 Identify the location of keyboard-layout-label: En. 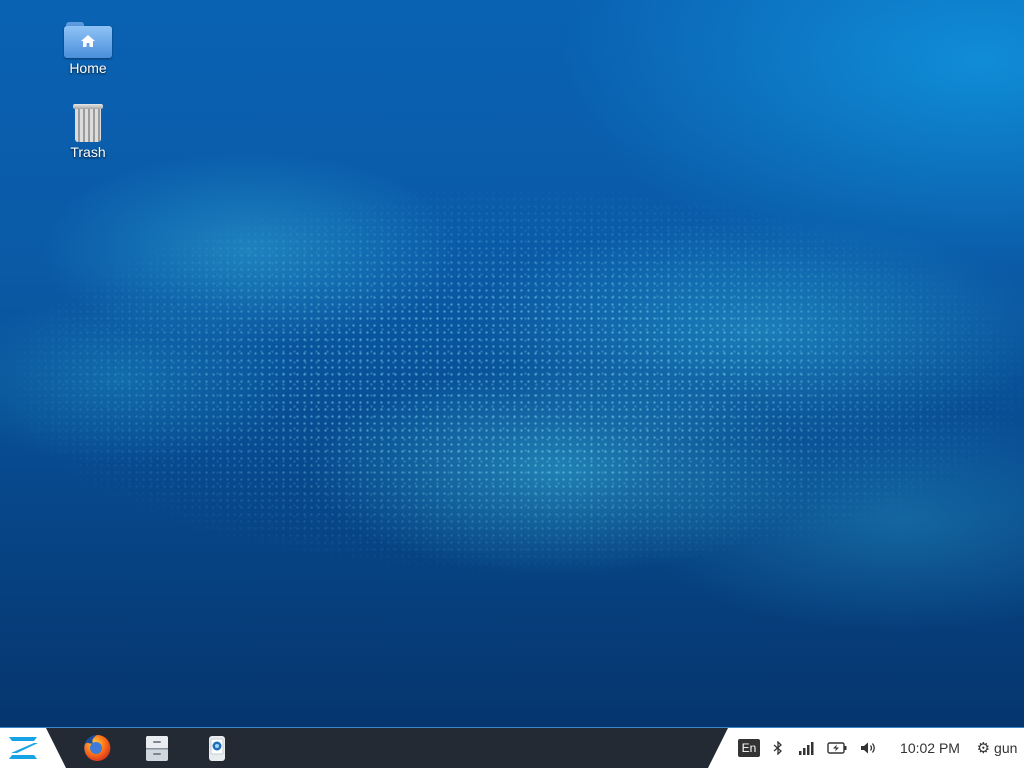
(749, 748).